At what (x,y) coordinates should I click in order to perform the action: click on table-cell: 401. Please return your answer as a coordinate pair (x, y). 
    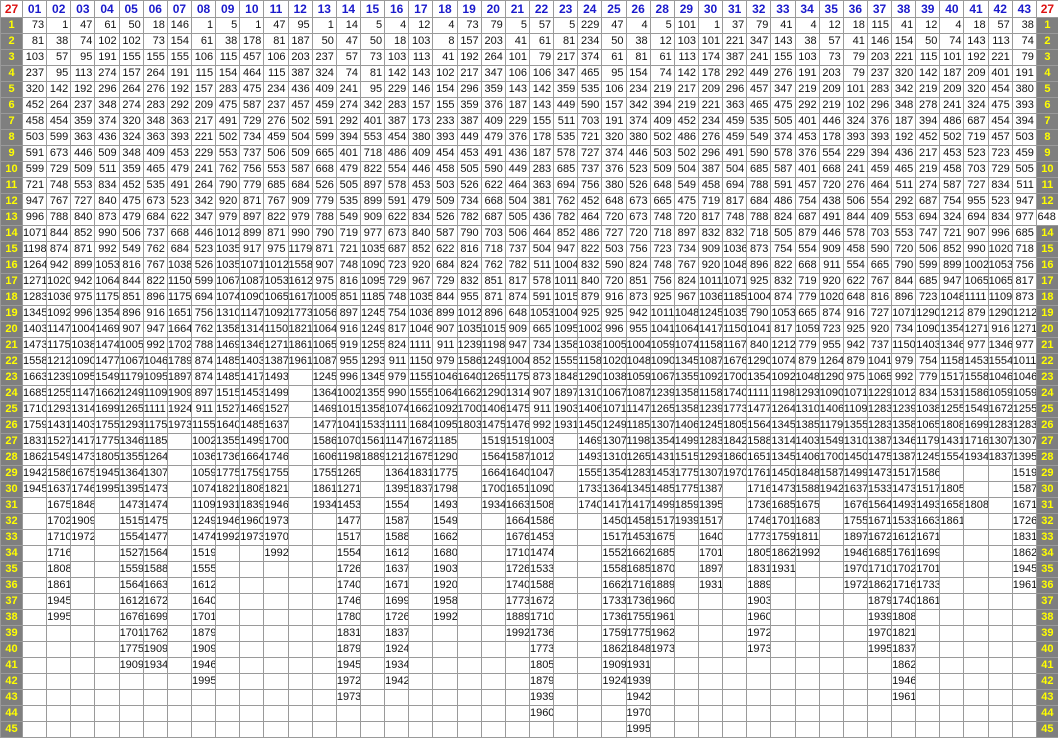
    Looking at the image, I should click on (1000, 73).